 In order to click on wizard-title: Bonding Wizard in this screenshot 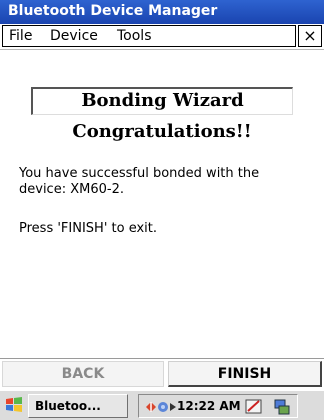, I will do `click(162, 101)`.